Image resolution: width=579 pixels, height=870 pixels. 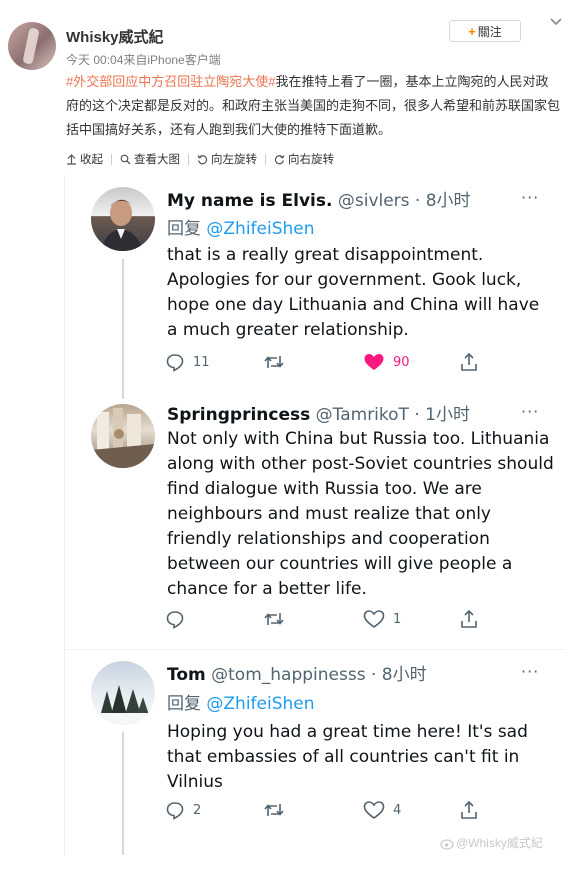 What do you see at coordinates (325, 364) in the screenshot?
I see `tweet-action-bar: 11 90` at bounding box center [325, 364].